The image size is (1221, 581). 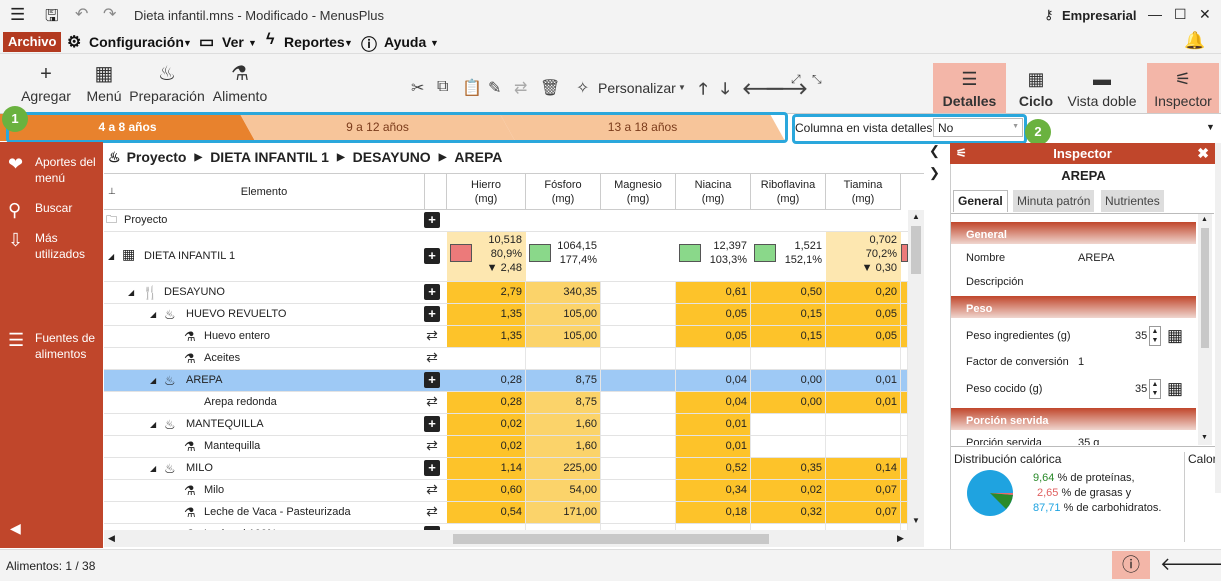 What do you see at coordinates (506, 221) in the screenshot?
I see `tree-row-proyecto: 🗀 Proyecto +` at bounding box center [506, 221].